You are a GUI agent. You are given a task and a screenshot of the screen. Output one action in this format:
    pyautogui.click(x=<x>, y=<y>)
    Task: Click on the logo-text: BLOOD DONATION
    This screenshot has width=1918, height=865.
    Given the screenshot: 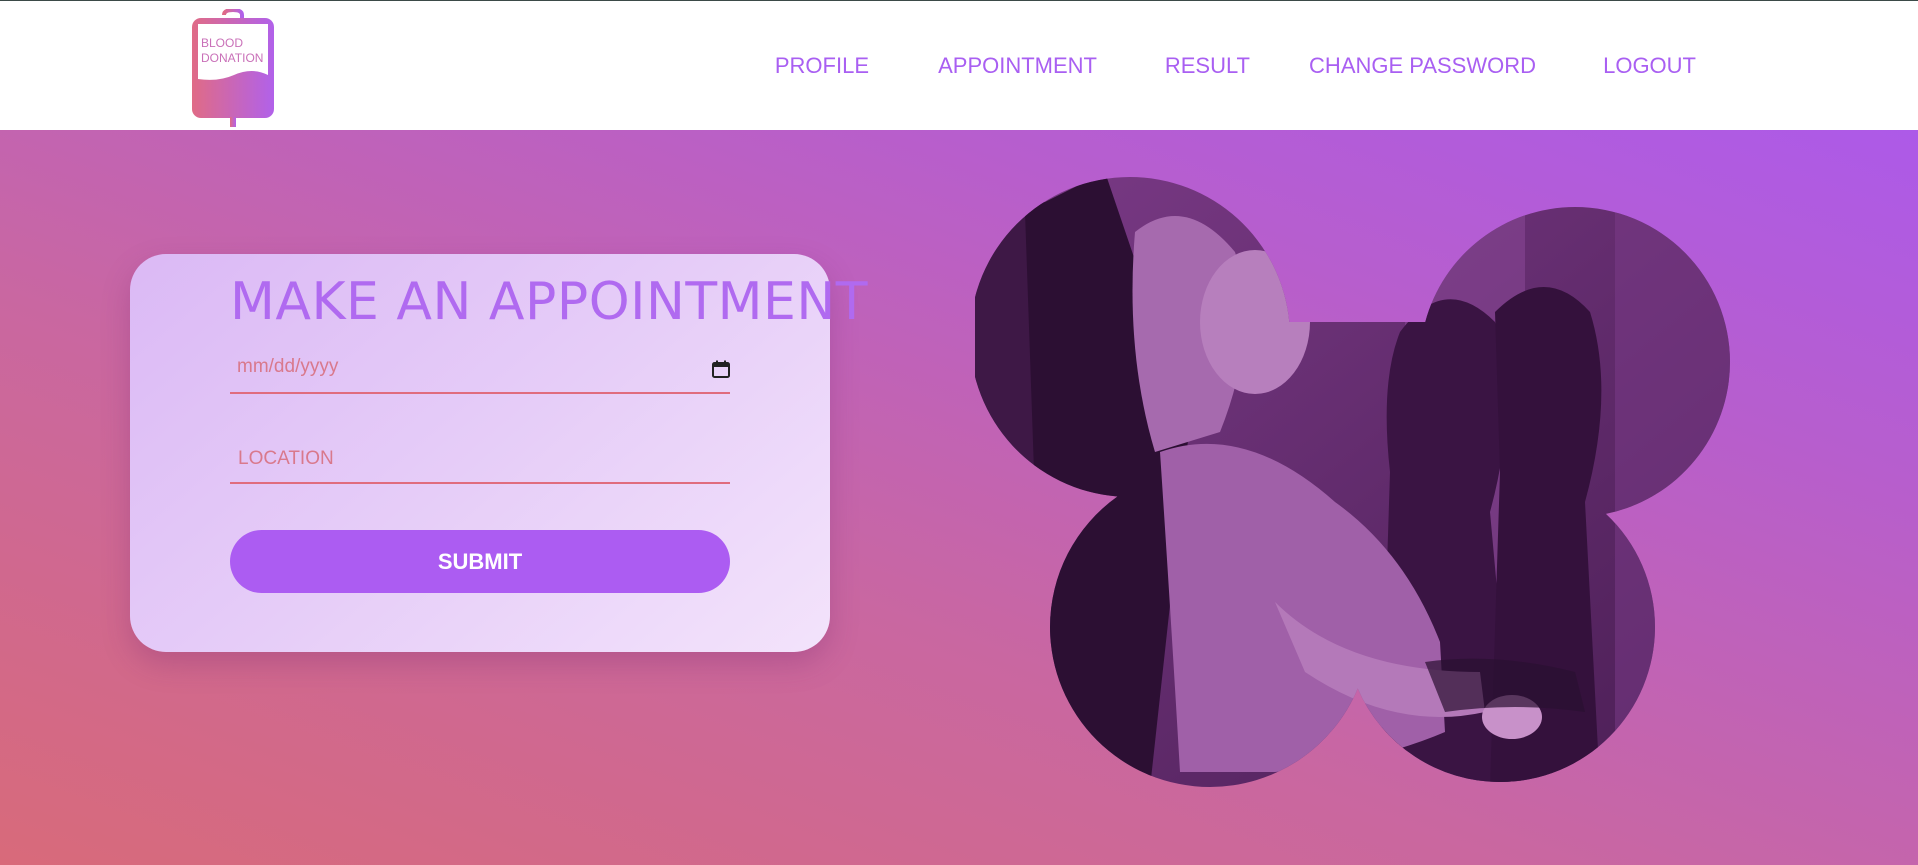 What is the action you would take?
    pyautogui.click(x=232, y=51)
    